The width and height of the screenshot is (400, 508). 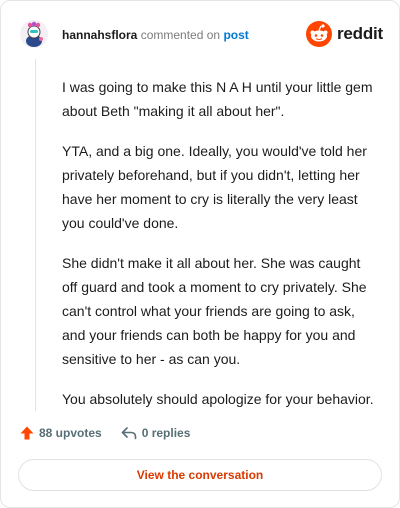 What do you see at coordinates (235, 35) in the screenshot?
I see `post-link: post` at bounding box center [235, 35].